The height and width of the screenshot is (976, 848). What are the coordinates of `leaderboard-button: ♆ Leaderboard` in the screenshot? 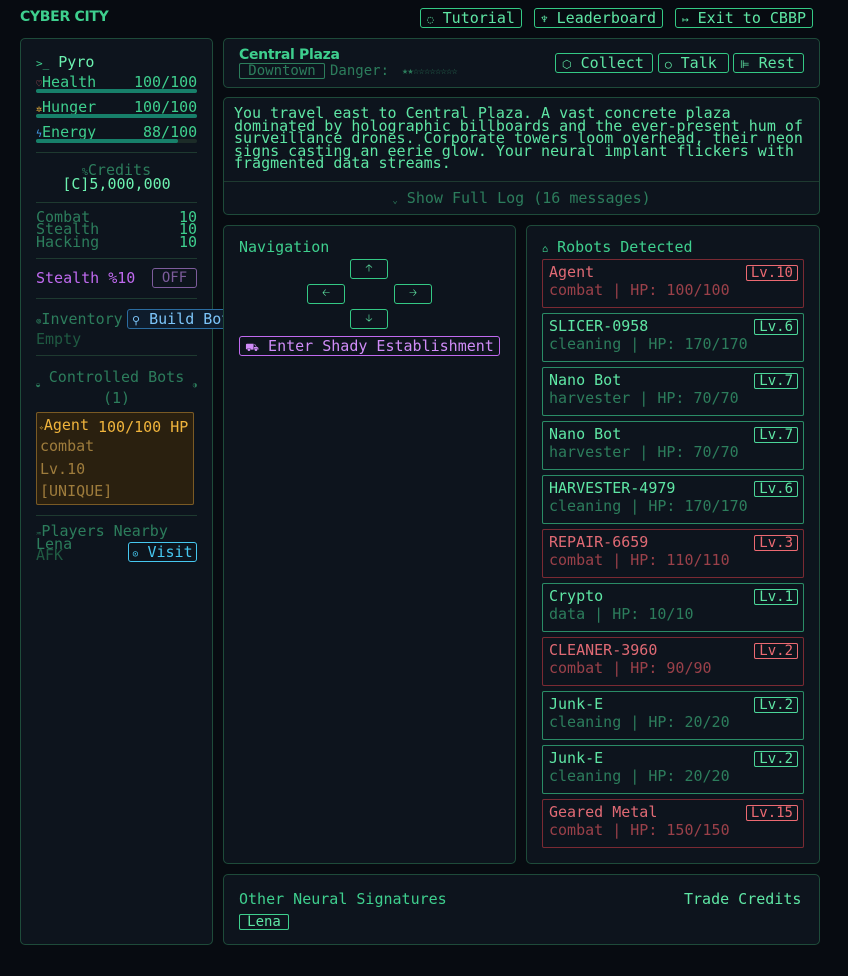 It's located at (598, 18).